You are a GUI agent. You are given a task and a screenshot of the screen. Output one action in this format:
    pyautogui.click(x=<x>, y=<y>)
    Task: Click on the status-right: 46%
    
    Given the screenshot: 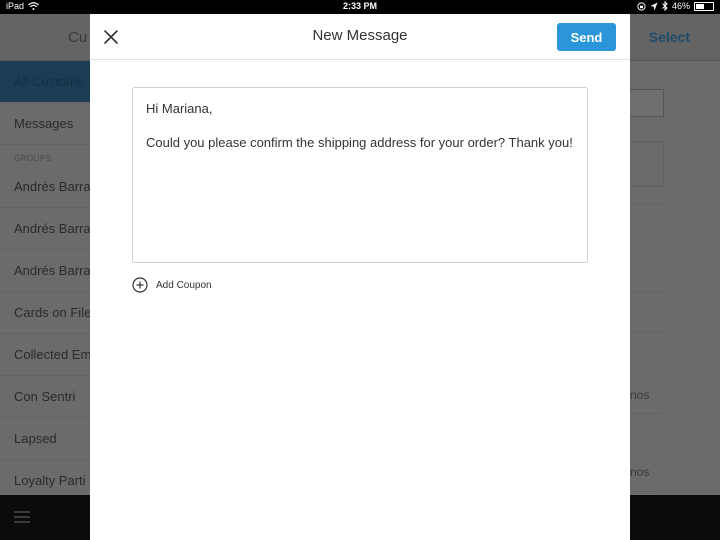 What is the action you would take?
    pyautogui.click(x=675, y=6)
    